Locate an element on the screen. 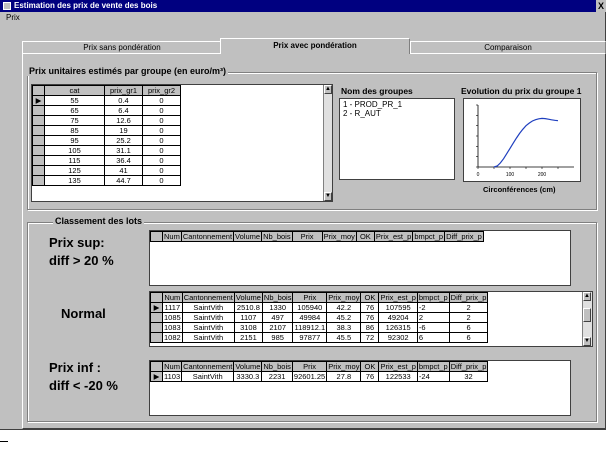  table-row: 115 36.4 0 is located at coordinates (176, 160).